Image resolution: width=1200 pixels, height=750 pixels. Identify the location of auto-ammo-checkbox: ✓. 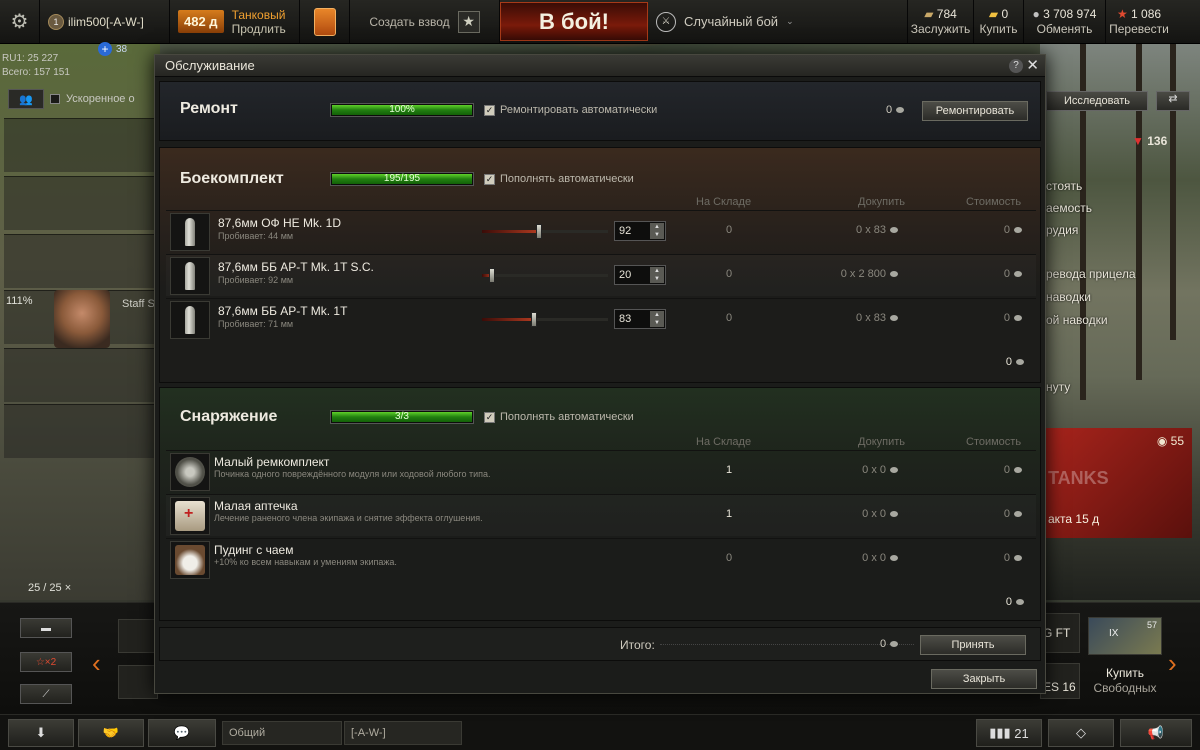
(489, 179).